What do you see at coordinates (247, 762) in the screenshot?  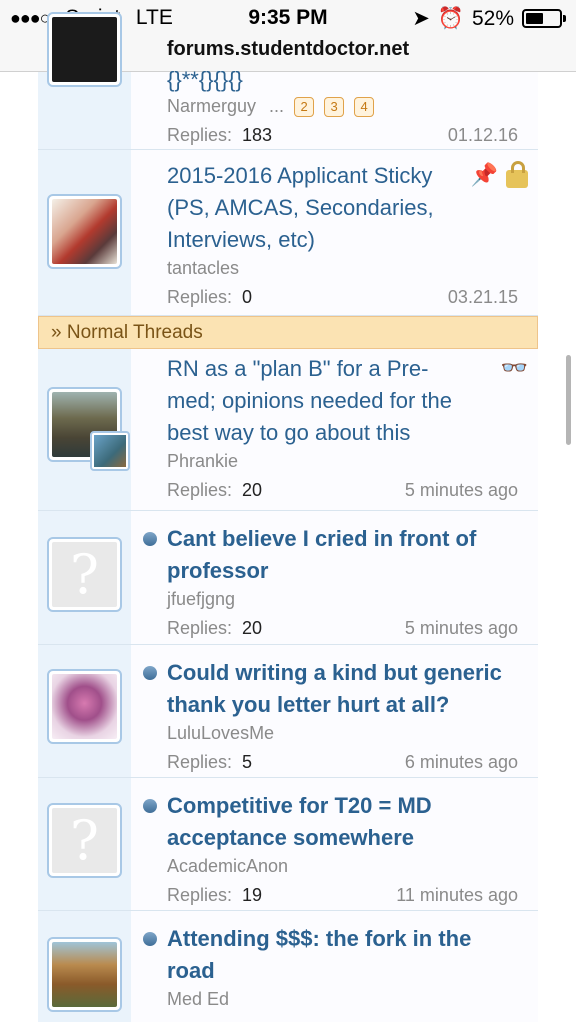 I see `replies-count: 5` at bounding box center [247, 762].